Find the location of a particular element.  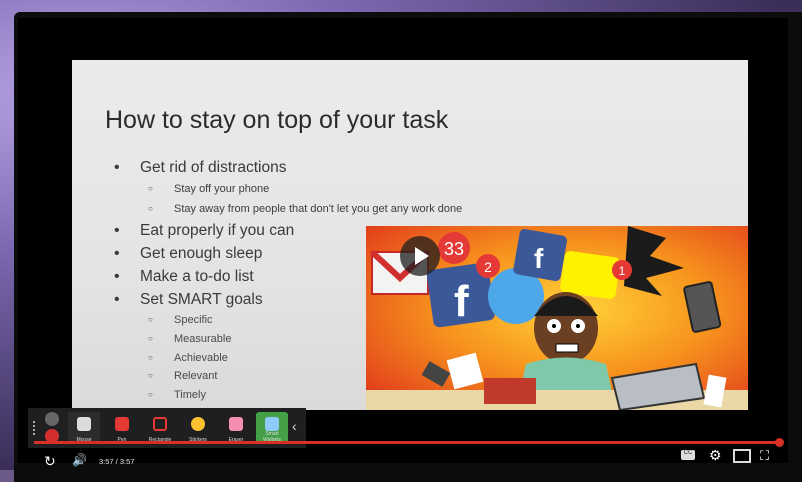

captions-icon: CC is located at coordinates (688, 455).